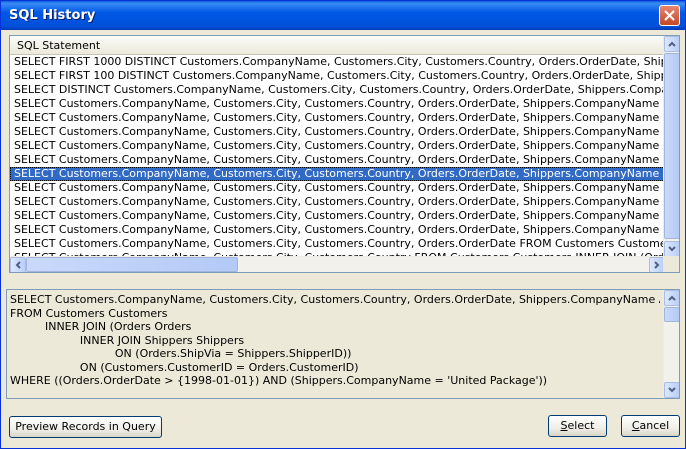 Image resolution: width=686 pixels, height=449 pixels. I want to click on scroll-up-button, so click(671, 44).